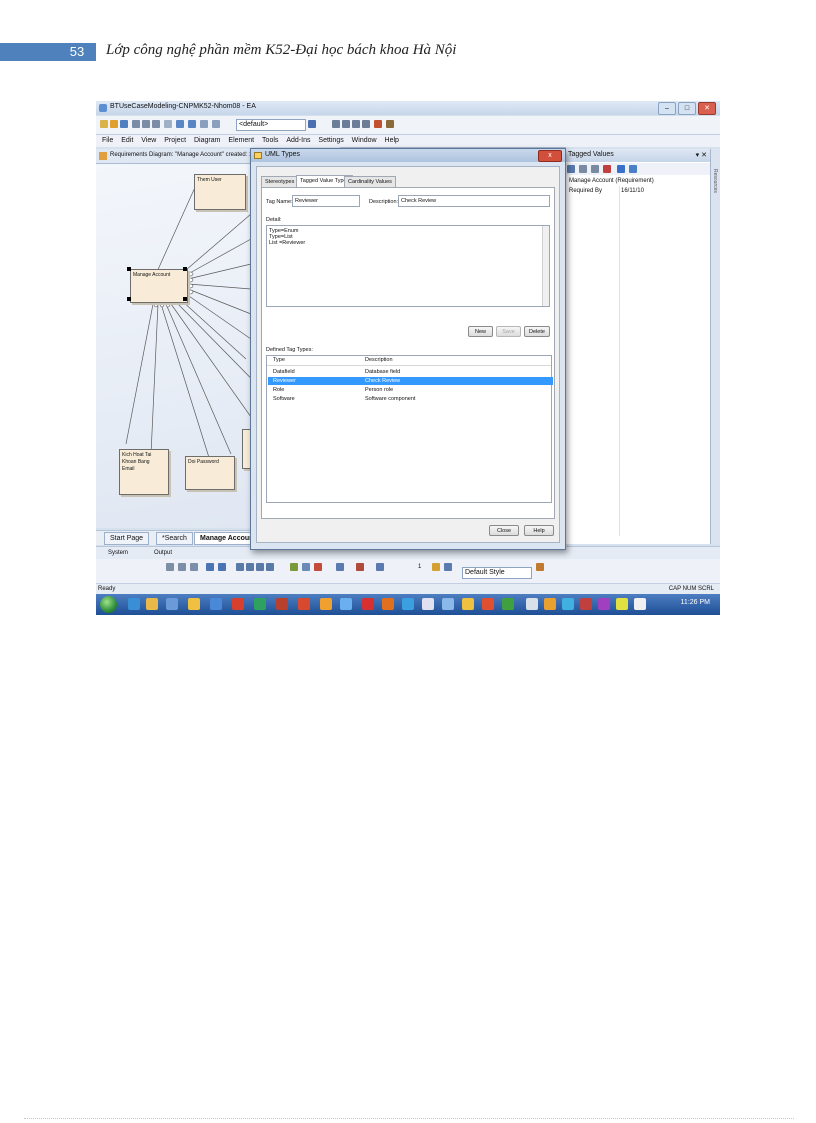 The height and width of the screenshot is (1123, 816). What do you see at coordinates (210, 567) in the screenshot?
I see `link-icon` at bounding box center [210, 567].